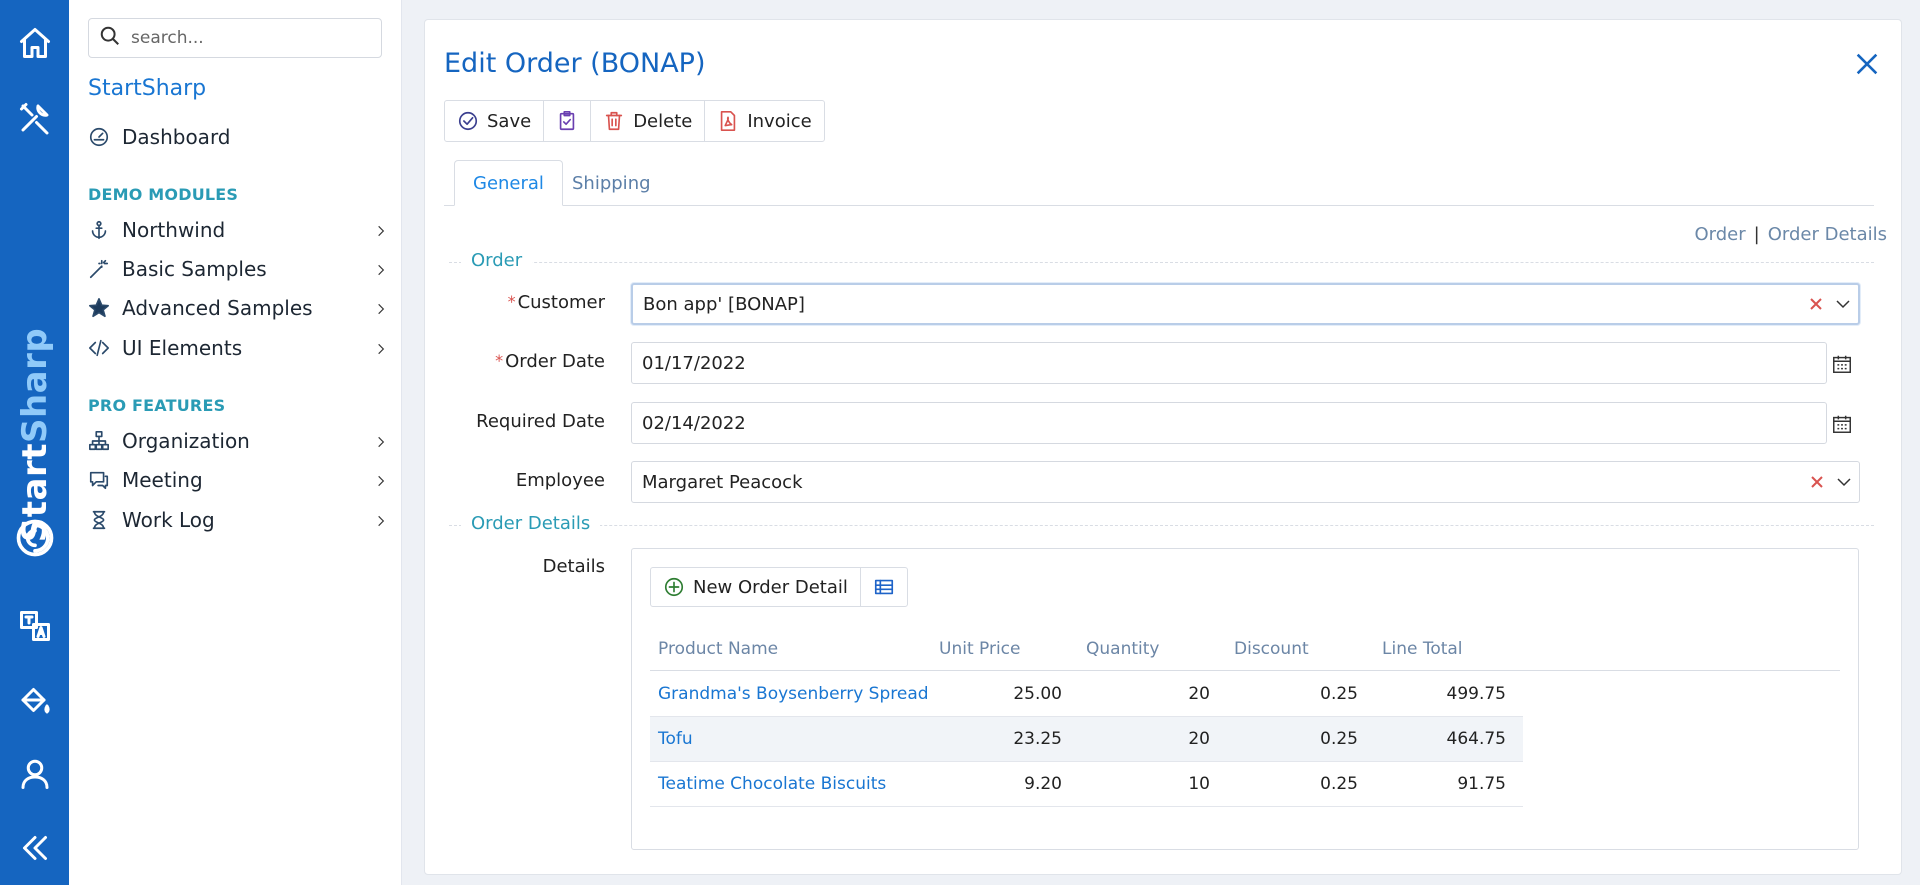 This screenshot has width=1920, height=885. Describe the element at coordinates (772, 784) in the screenshot. I see `product-link: Teatime Chocolate Biscuits` at that location.